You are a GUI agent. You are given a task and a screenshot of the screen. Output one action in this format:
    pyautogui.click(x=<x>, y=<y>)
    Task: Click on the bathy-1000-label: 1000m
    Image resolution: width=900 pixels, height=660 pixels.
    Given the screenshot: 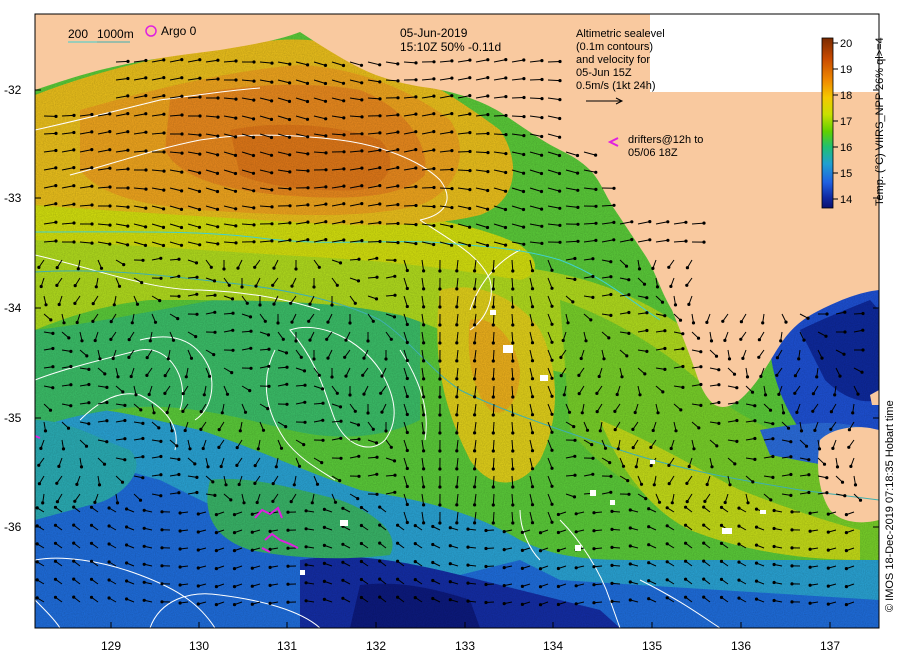 What is the action you would take?
    pyautogui.click(x=115, y=34)
    